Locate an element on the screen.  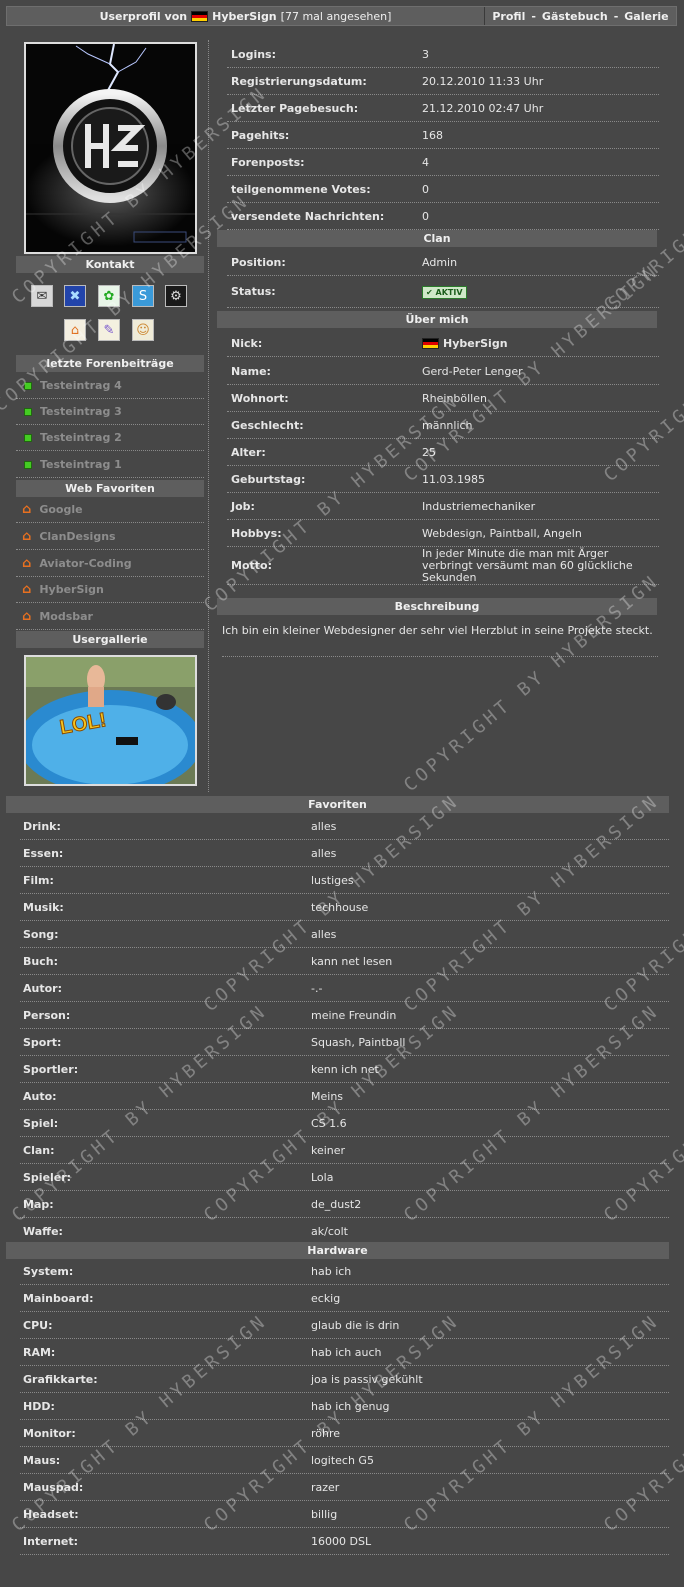
row-label: Forenposts: is located at coordinates (268, 162).